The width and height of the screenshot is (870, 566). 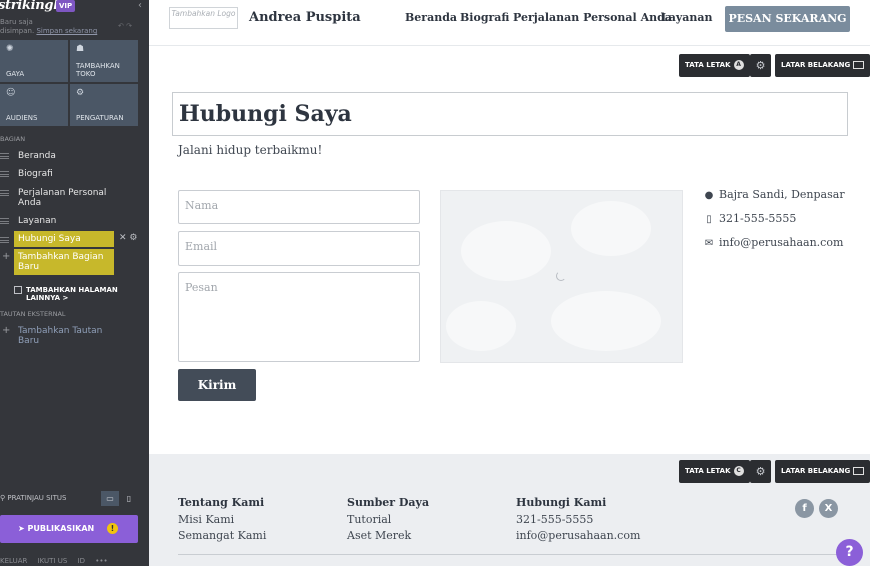 What do you see at coordinates (265, 114) in the screenshot?
I see `page-title: Hubungi Saya` at bounding box center [265, 114].